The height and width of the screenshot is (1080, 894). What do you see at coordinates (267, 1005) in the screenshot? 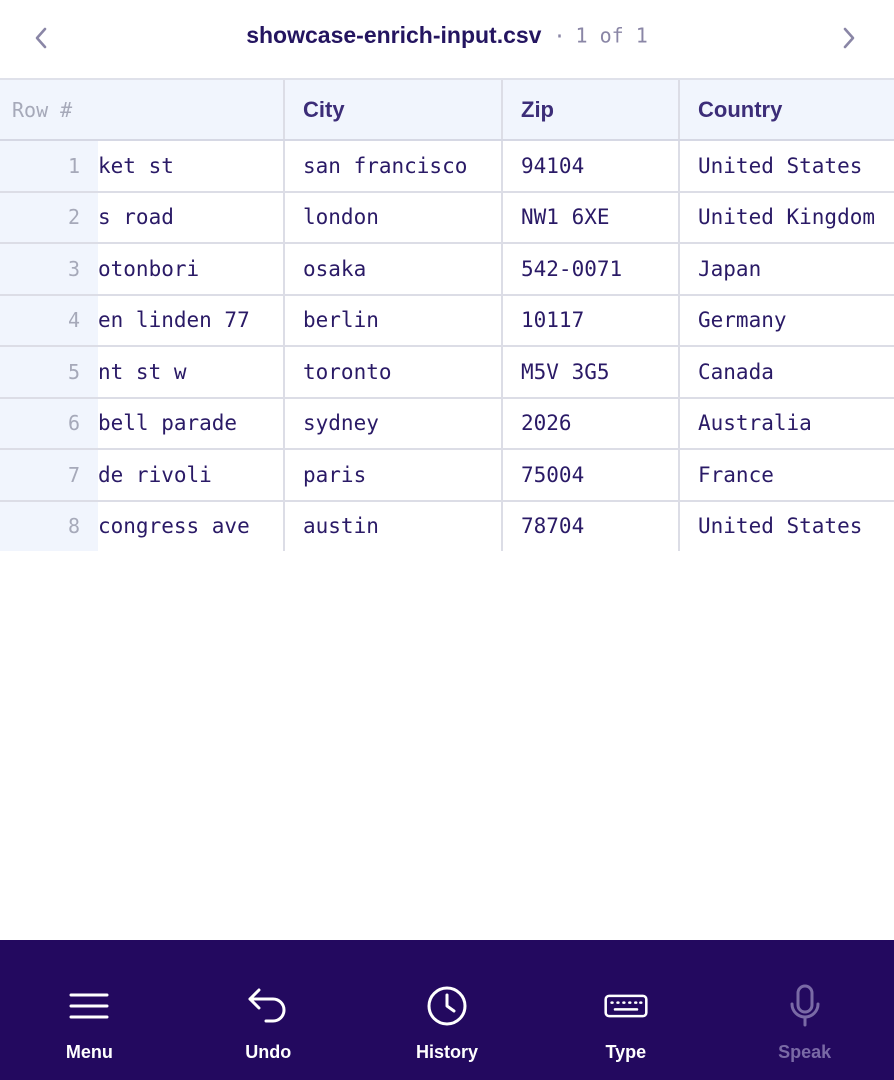
I see `undo-icon` at bounding box center [267, 1005].